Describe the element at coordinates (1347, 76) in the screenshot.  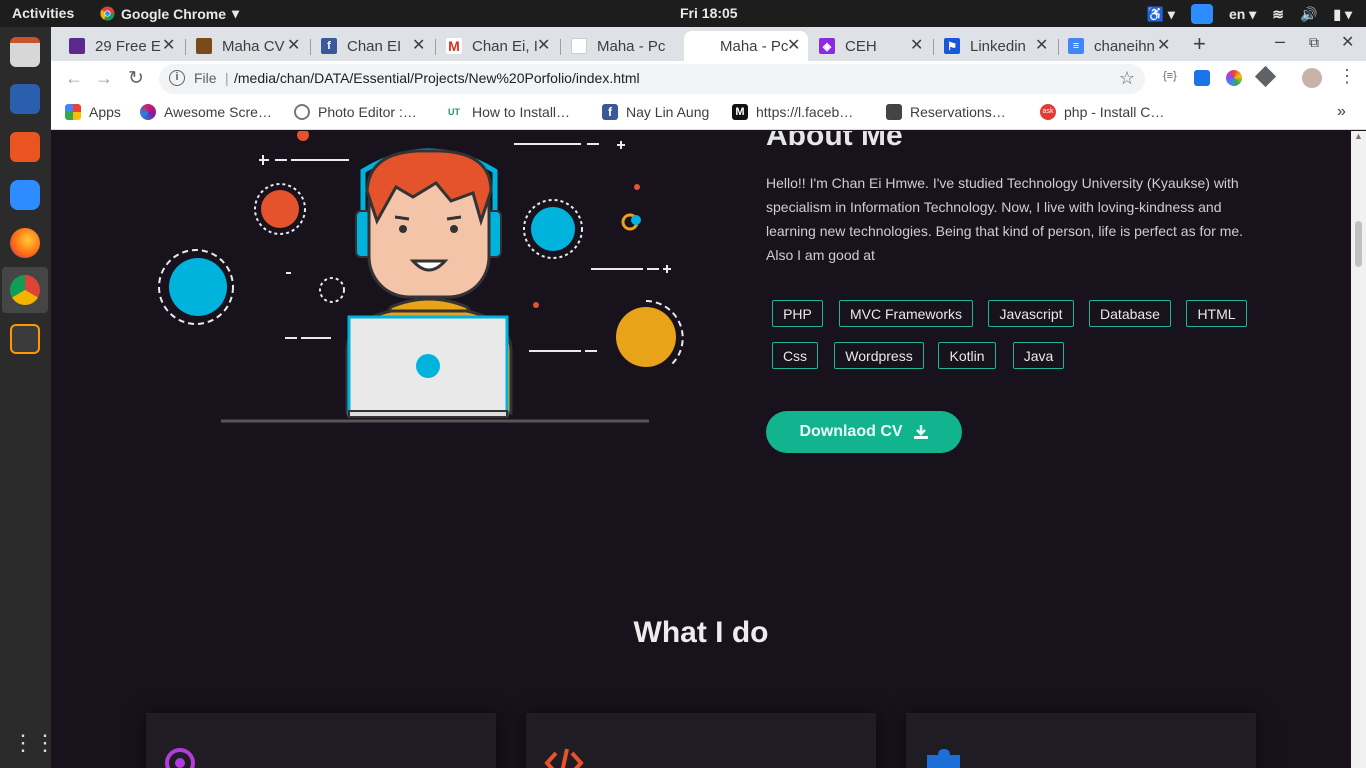
I see `chrome-menu-icon: ⋮` at that location.